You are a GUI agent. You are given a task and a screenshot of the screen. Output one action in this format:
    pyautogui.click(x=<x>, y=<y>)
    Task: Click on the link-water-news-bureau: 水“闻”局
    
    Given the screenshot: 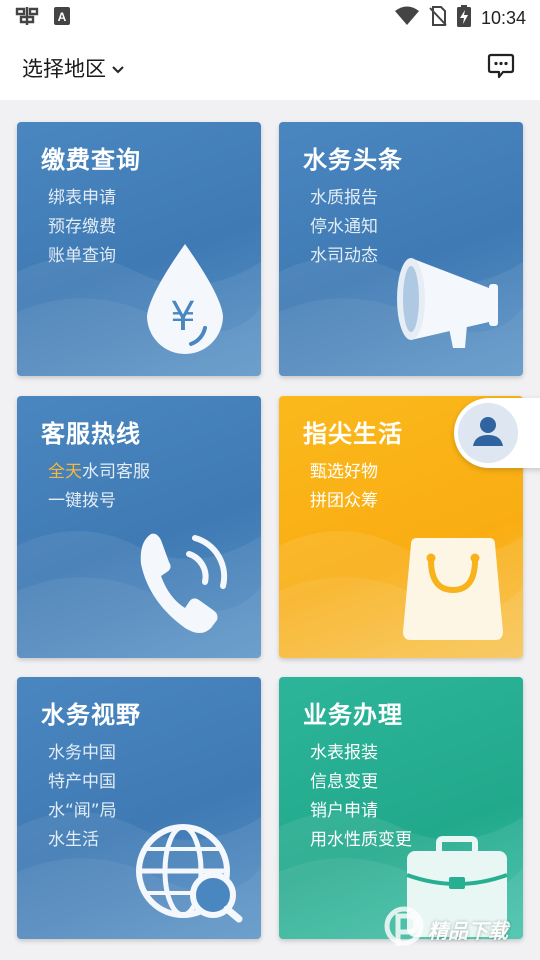 What is the action you would take?
    pyautogui.click(x=82, y=811)
    